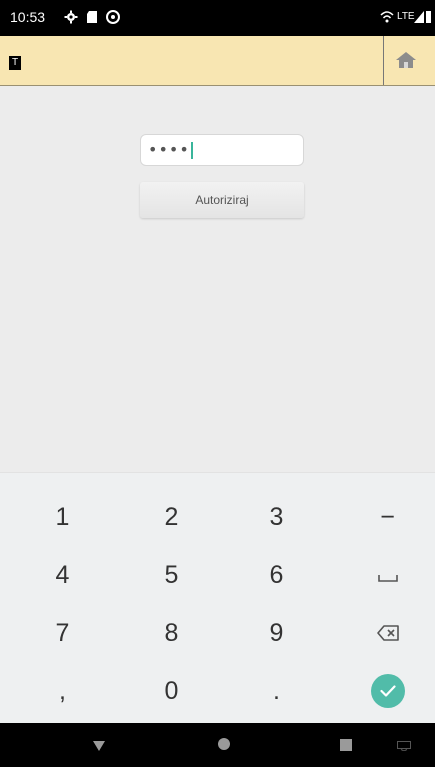 This screenshot has height=767, width=435. I want to click on key-1: 1, so click(62, 517).